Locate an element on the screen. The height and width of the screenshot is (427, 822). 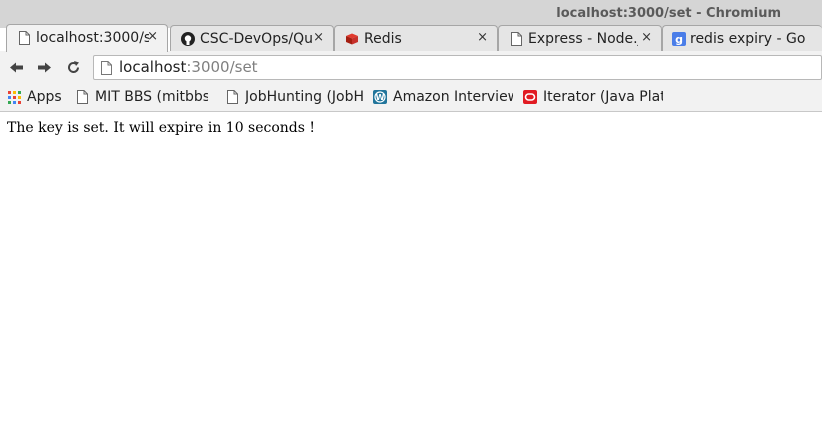
toolbar: localhost:3000/set is located at coordinates (411, 68).